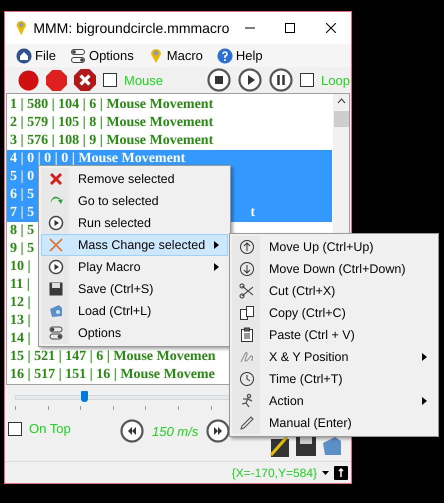 The width and height of the screenshot is (444, 503). Describe the element at coordinates (335, 80) in the screenshot. I see `checkbox-label: Loop` at that location.